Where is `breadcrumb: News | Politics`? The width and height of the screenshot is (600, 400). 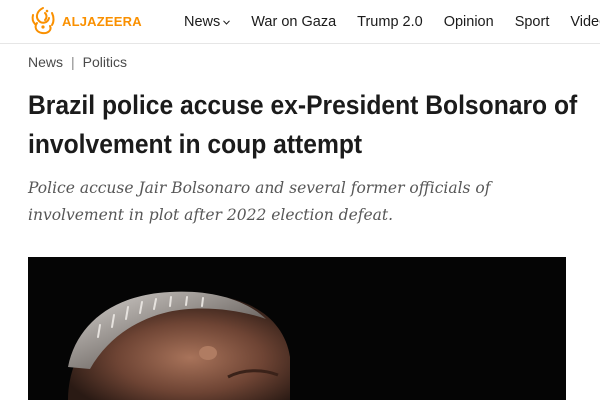 breadcrumb: News | Politics is located at coordinates (77, 62).